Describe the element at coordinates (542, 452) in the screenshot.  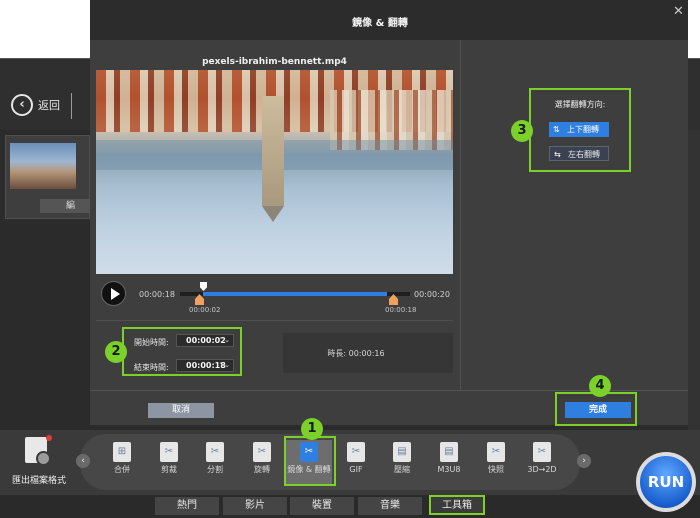
I see `3d-to-2d-icon: ✂` at that location.